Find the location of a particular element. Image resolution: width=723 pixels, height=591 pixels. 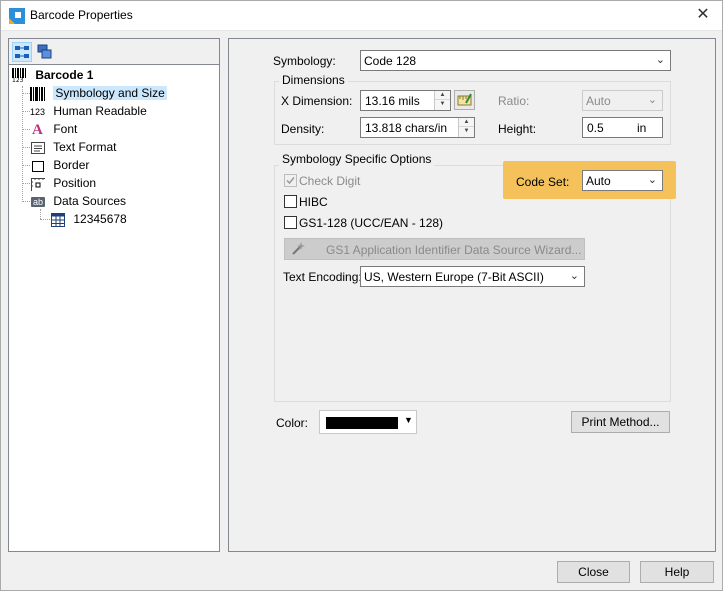

barcode-bars-icon is located at coordinates (38, 94).